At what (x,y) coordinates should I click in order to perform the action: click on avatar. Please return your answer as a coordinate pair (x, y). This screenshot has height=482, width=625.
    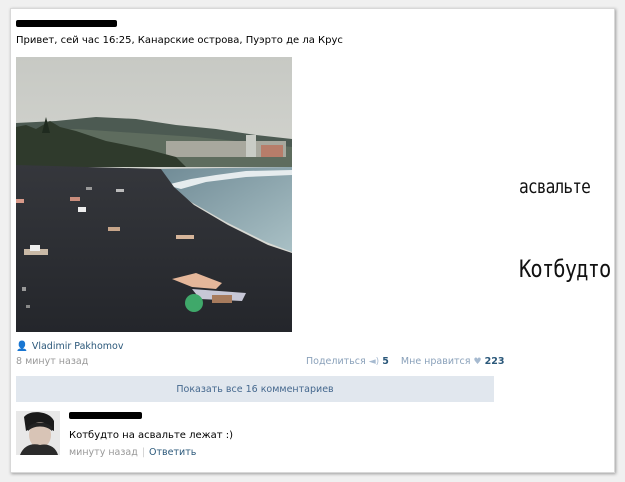
    Looking at the image, I should click on (38, 433).